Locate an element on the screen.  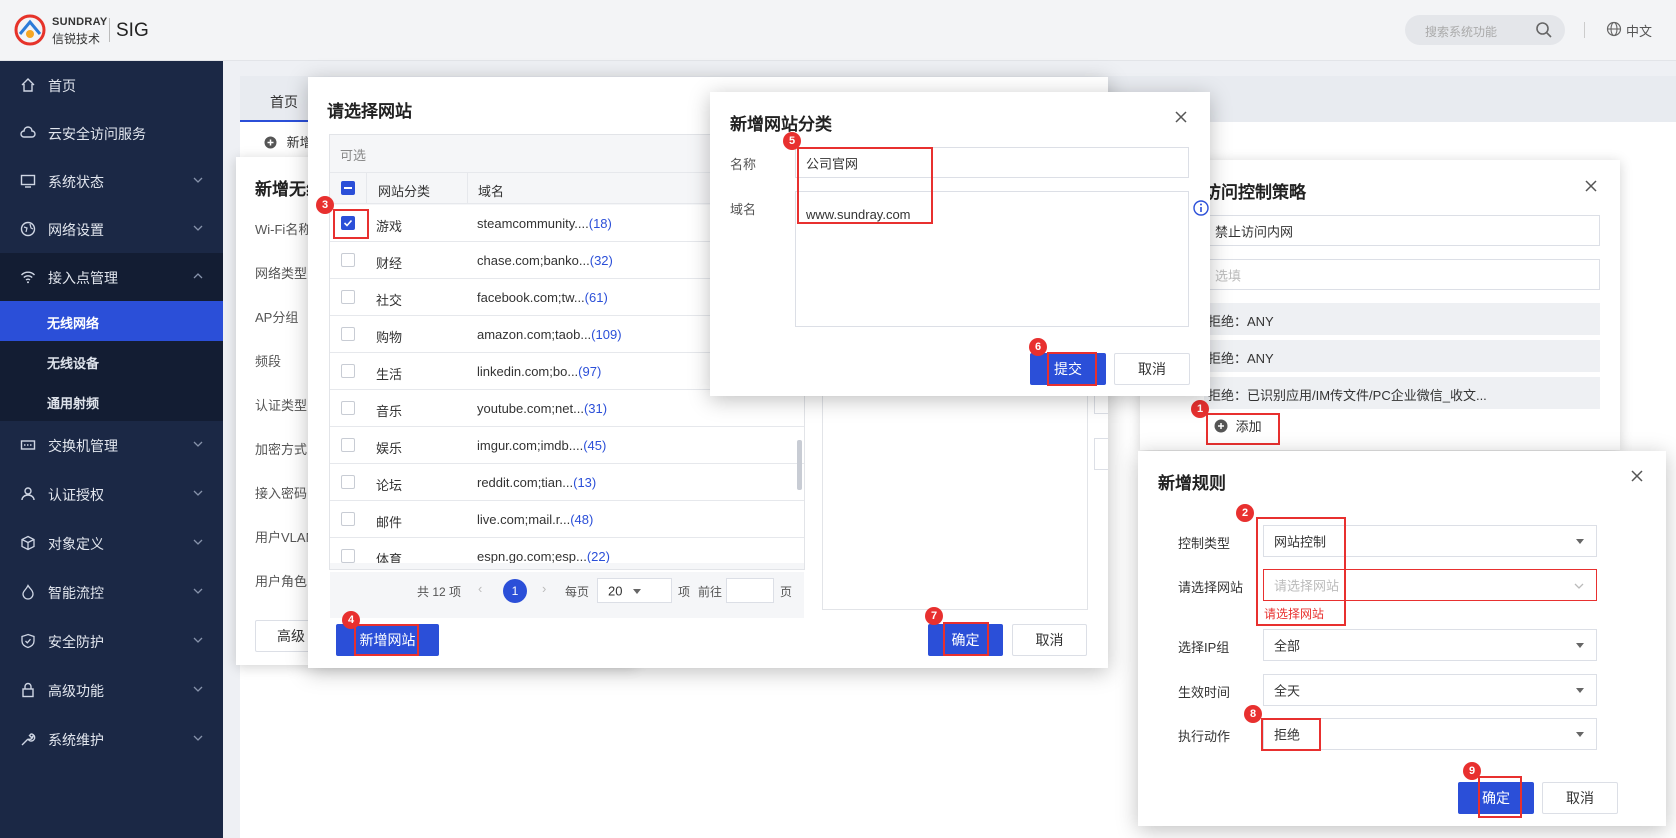
row-domain: reddit.com;tian...(13) is located at coordinates (536, 482).